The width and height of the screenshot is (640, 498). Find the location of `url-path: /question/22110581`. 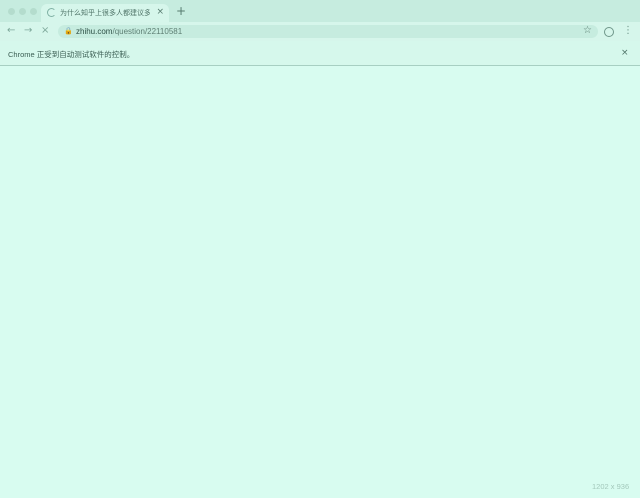

url-path: /question/22110581 is located at coordinates (147, 31).